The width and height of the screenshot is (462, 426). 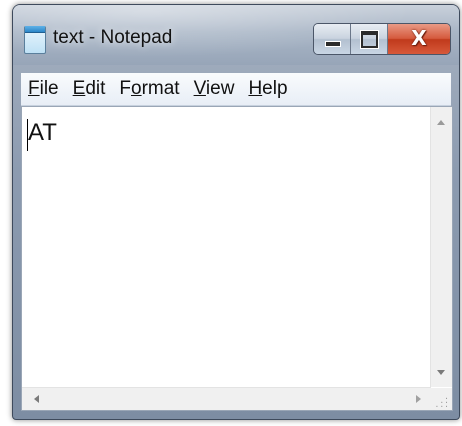 What do you see at coordinates (226, 398) in the screenshot?
I see `horizontal-scrollbar` at bounding box center [226, 398].